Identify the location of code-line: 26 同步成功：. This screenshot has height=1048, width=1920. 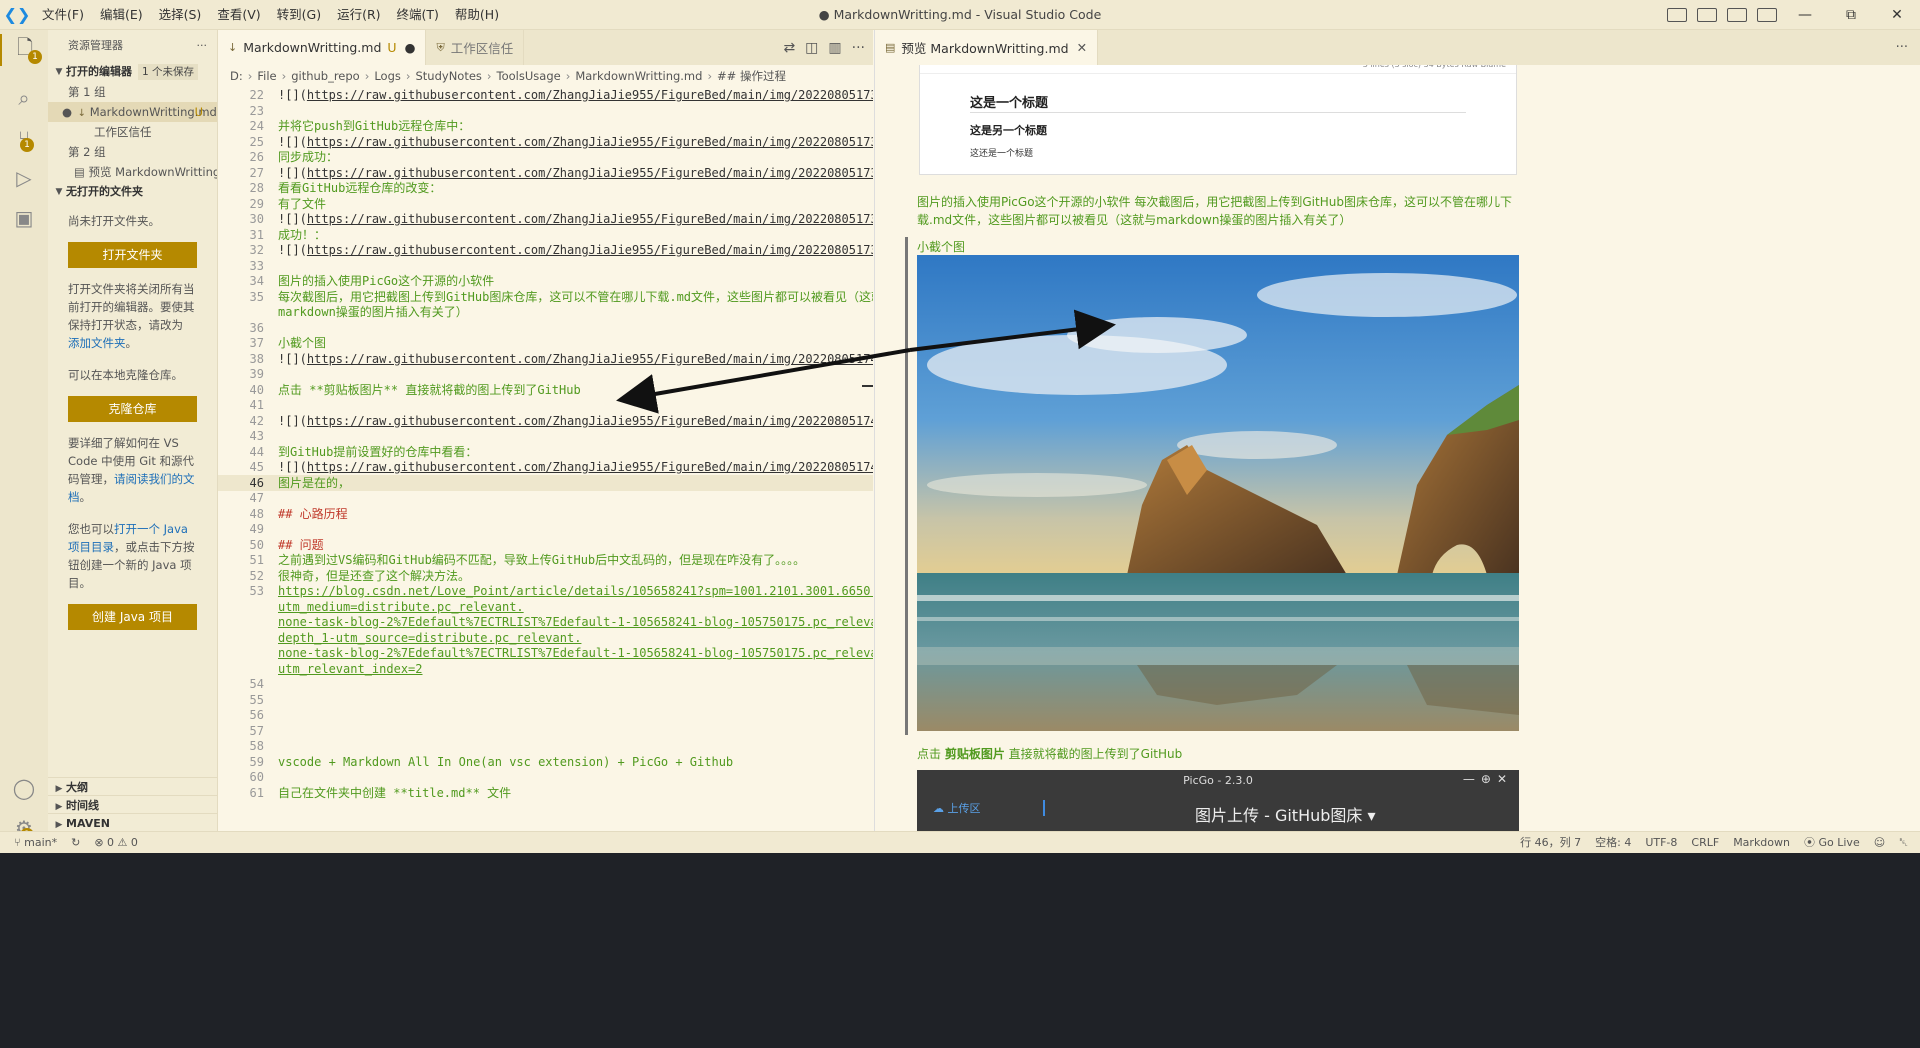
(545, 157).